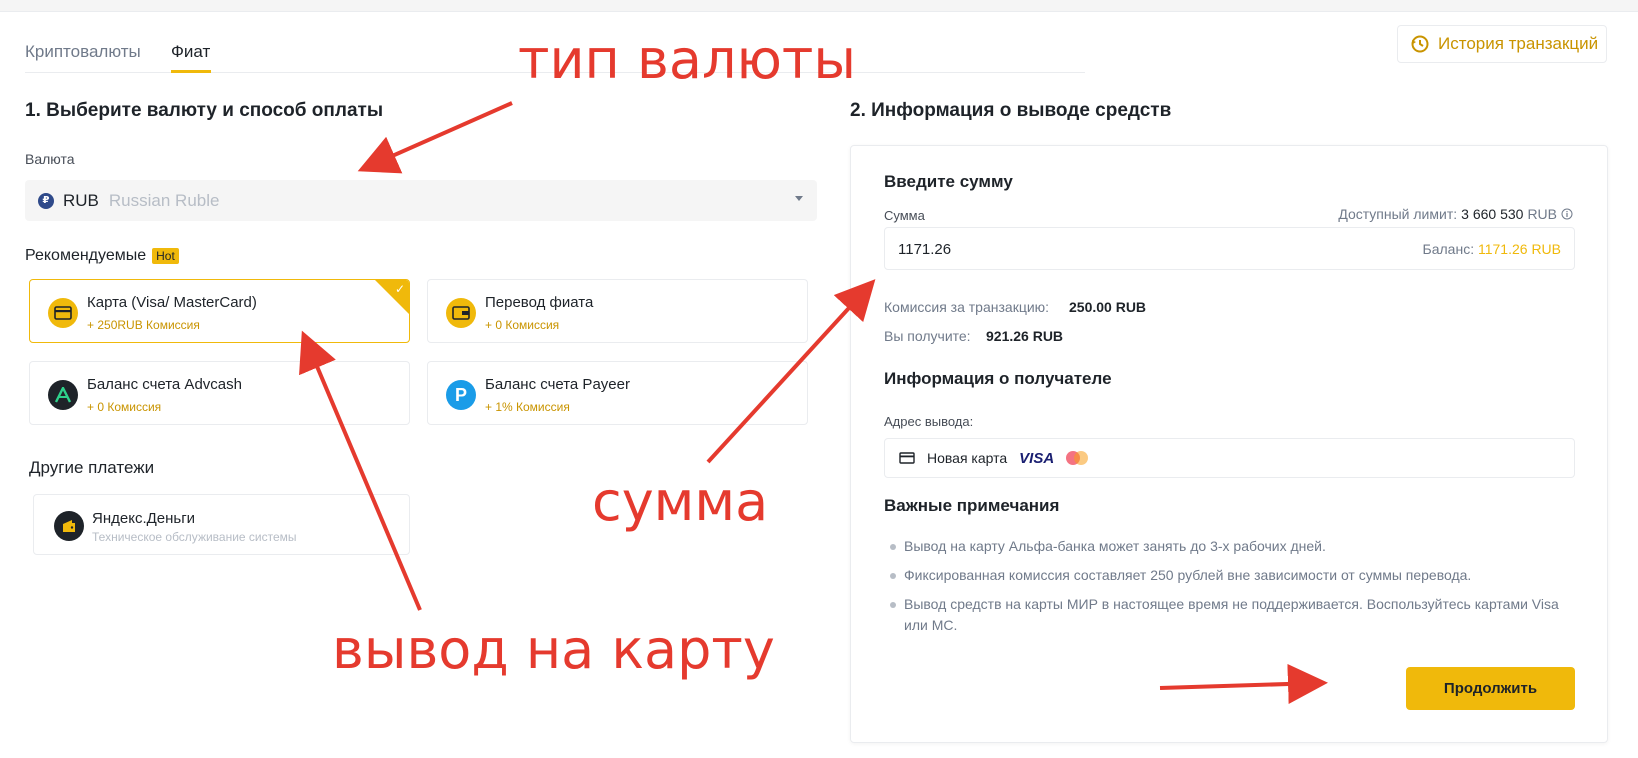  What do you see at coordinates (1420, 44) in the screenshot?
I see `history-icon` at bounding box center [1420, 44].